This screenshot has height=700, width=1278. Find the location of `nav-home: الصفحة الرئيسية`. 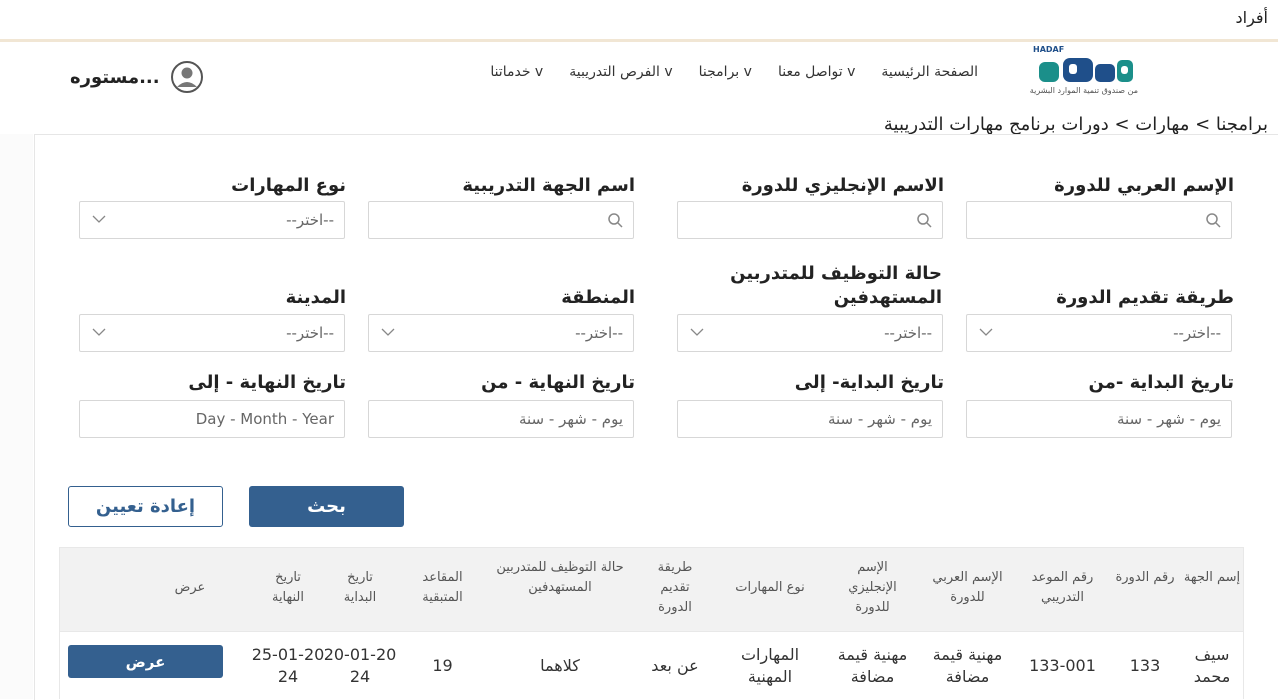

nav-home: الصفحة الرئيسية is located at coordinates (929, 72).